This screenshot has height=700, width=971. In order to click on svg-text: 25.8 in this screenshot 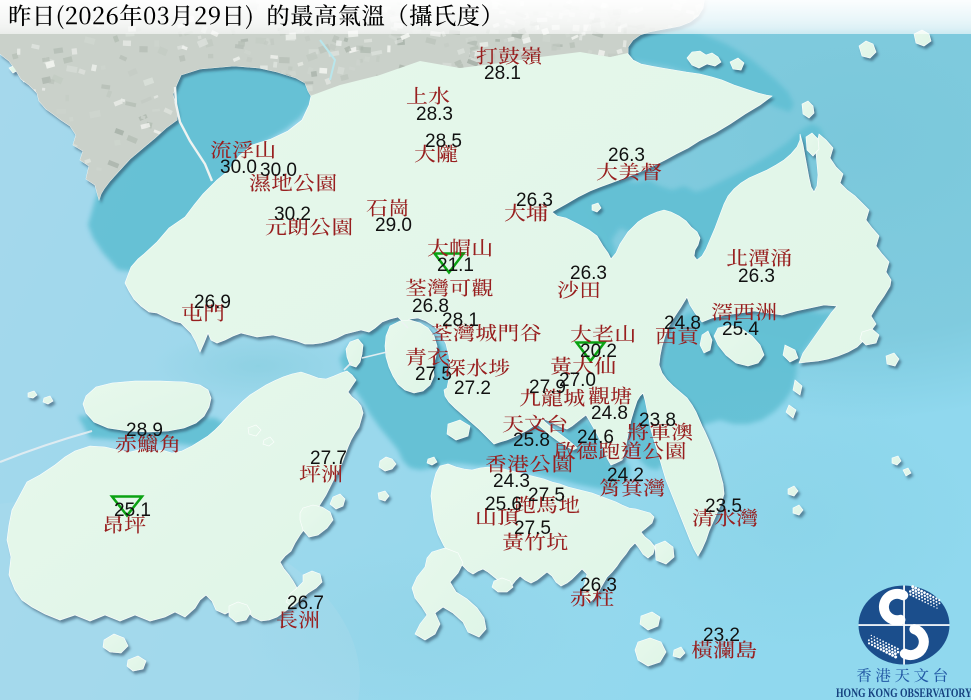, I will do `click(531, 440)`.